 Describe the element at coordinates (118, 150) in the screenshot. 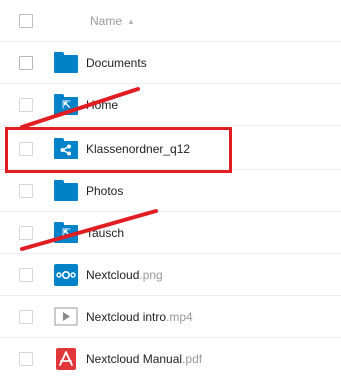

I see `highlight-annotation-box` at that location.